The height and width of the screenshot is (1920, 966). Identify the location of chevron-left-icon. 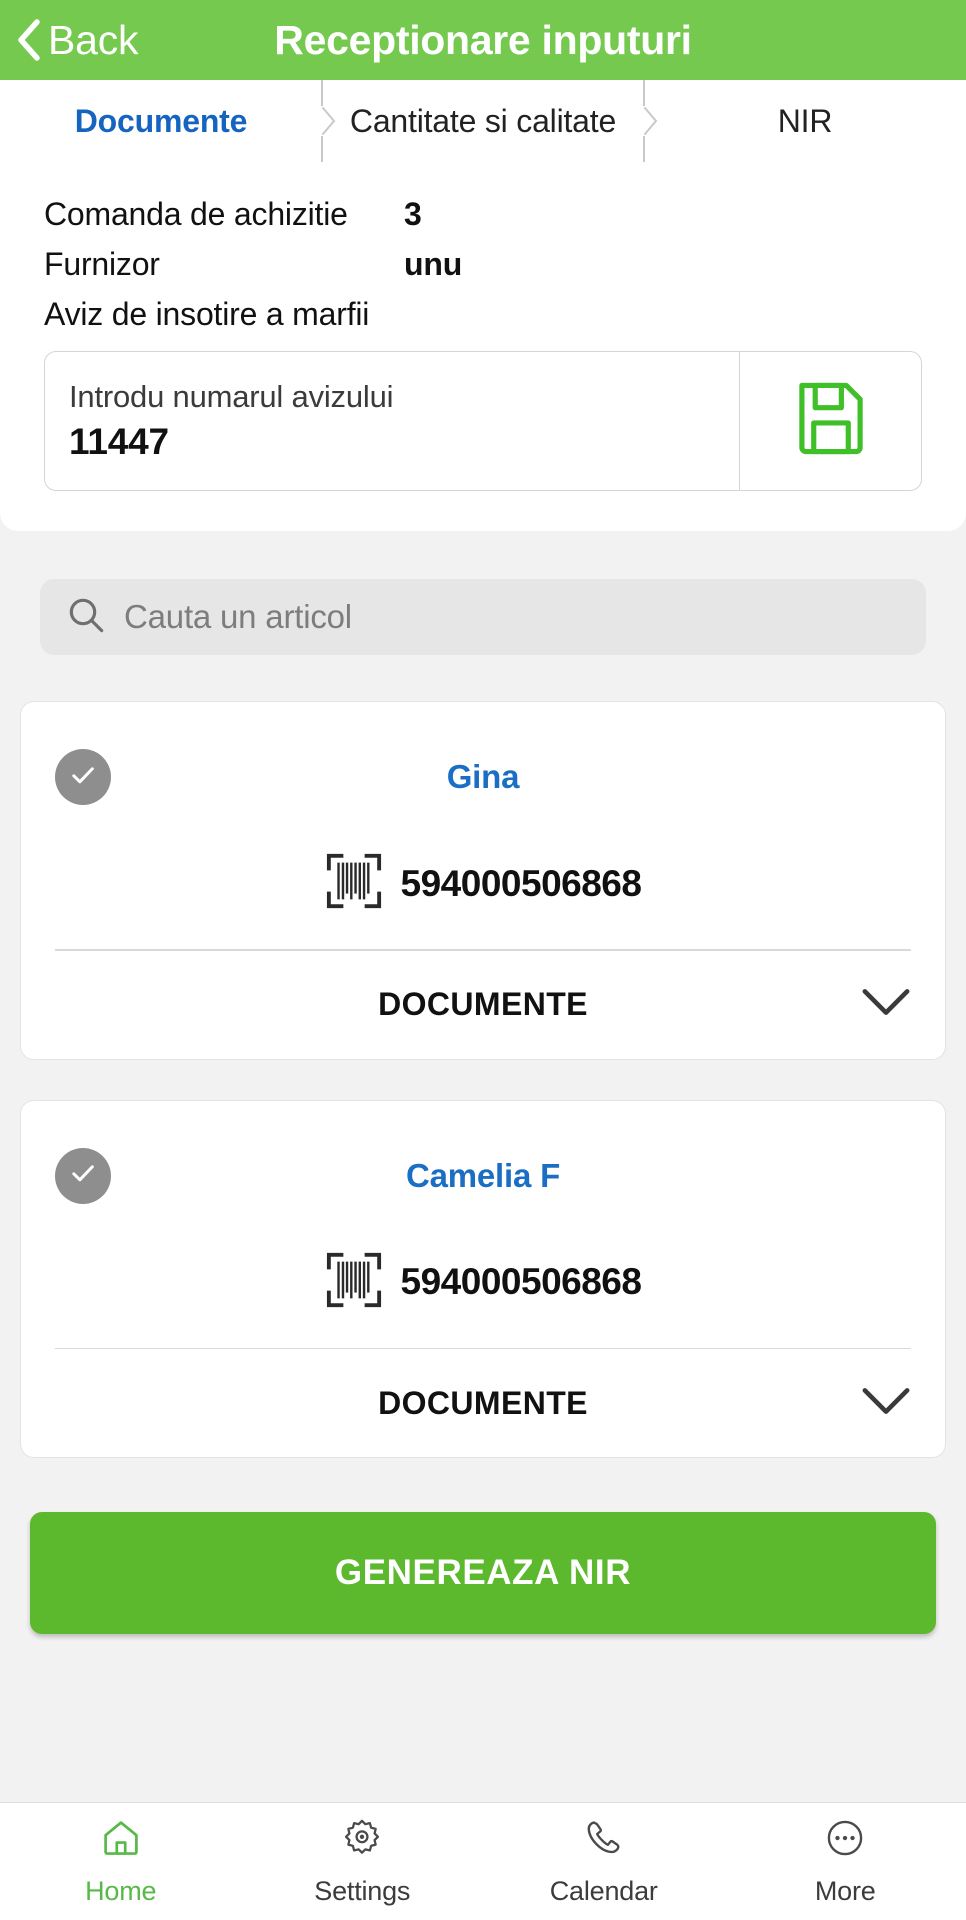
(29, 40).